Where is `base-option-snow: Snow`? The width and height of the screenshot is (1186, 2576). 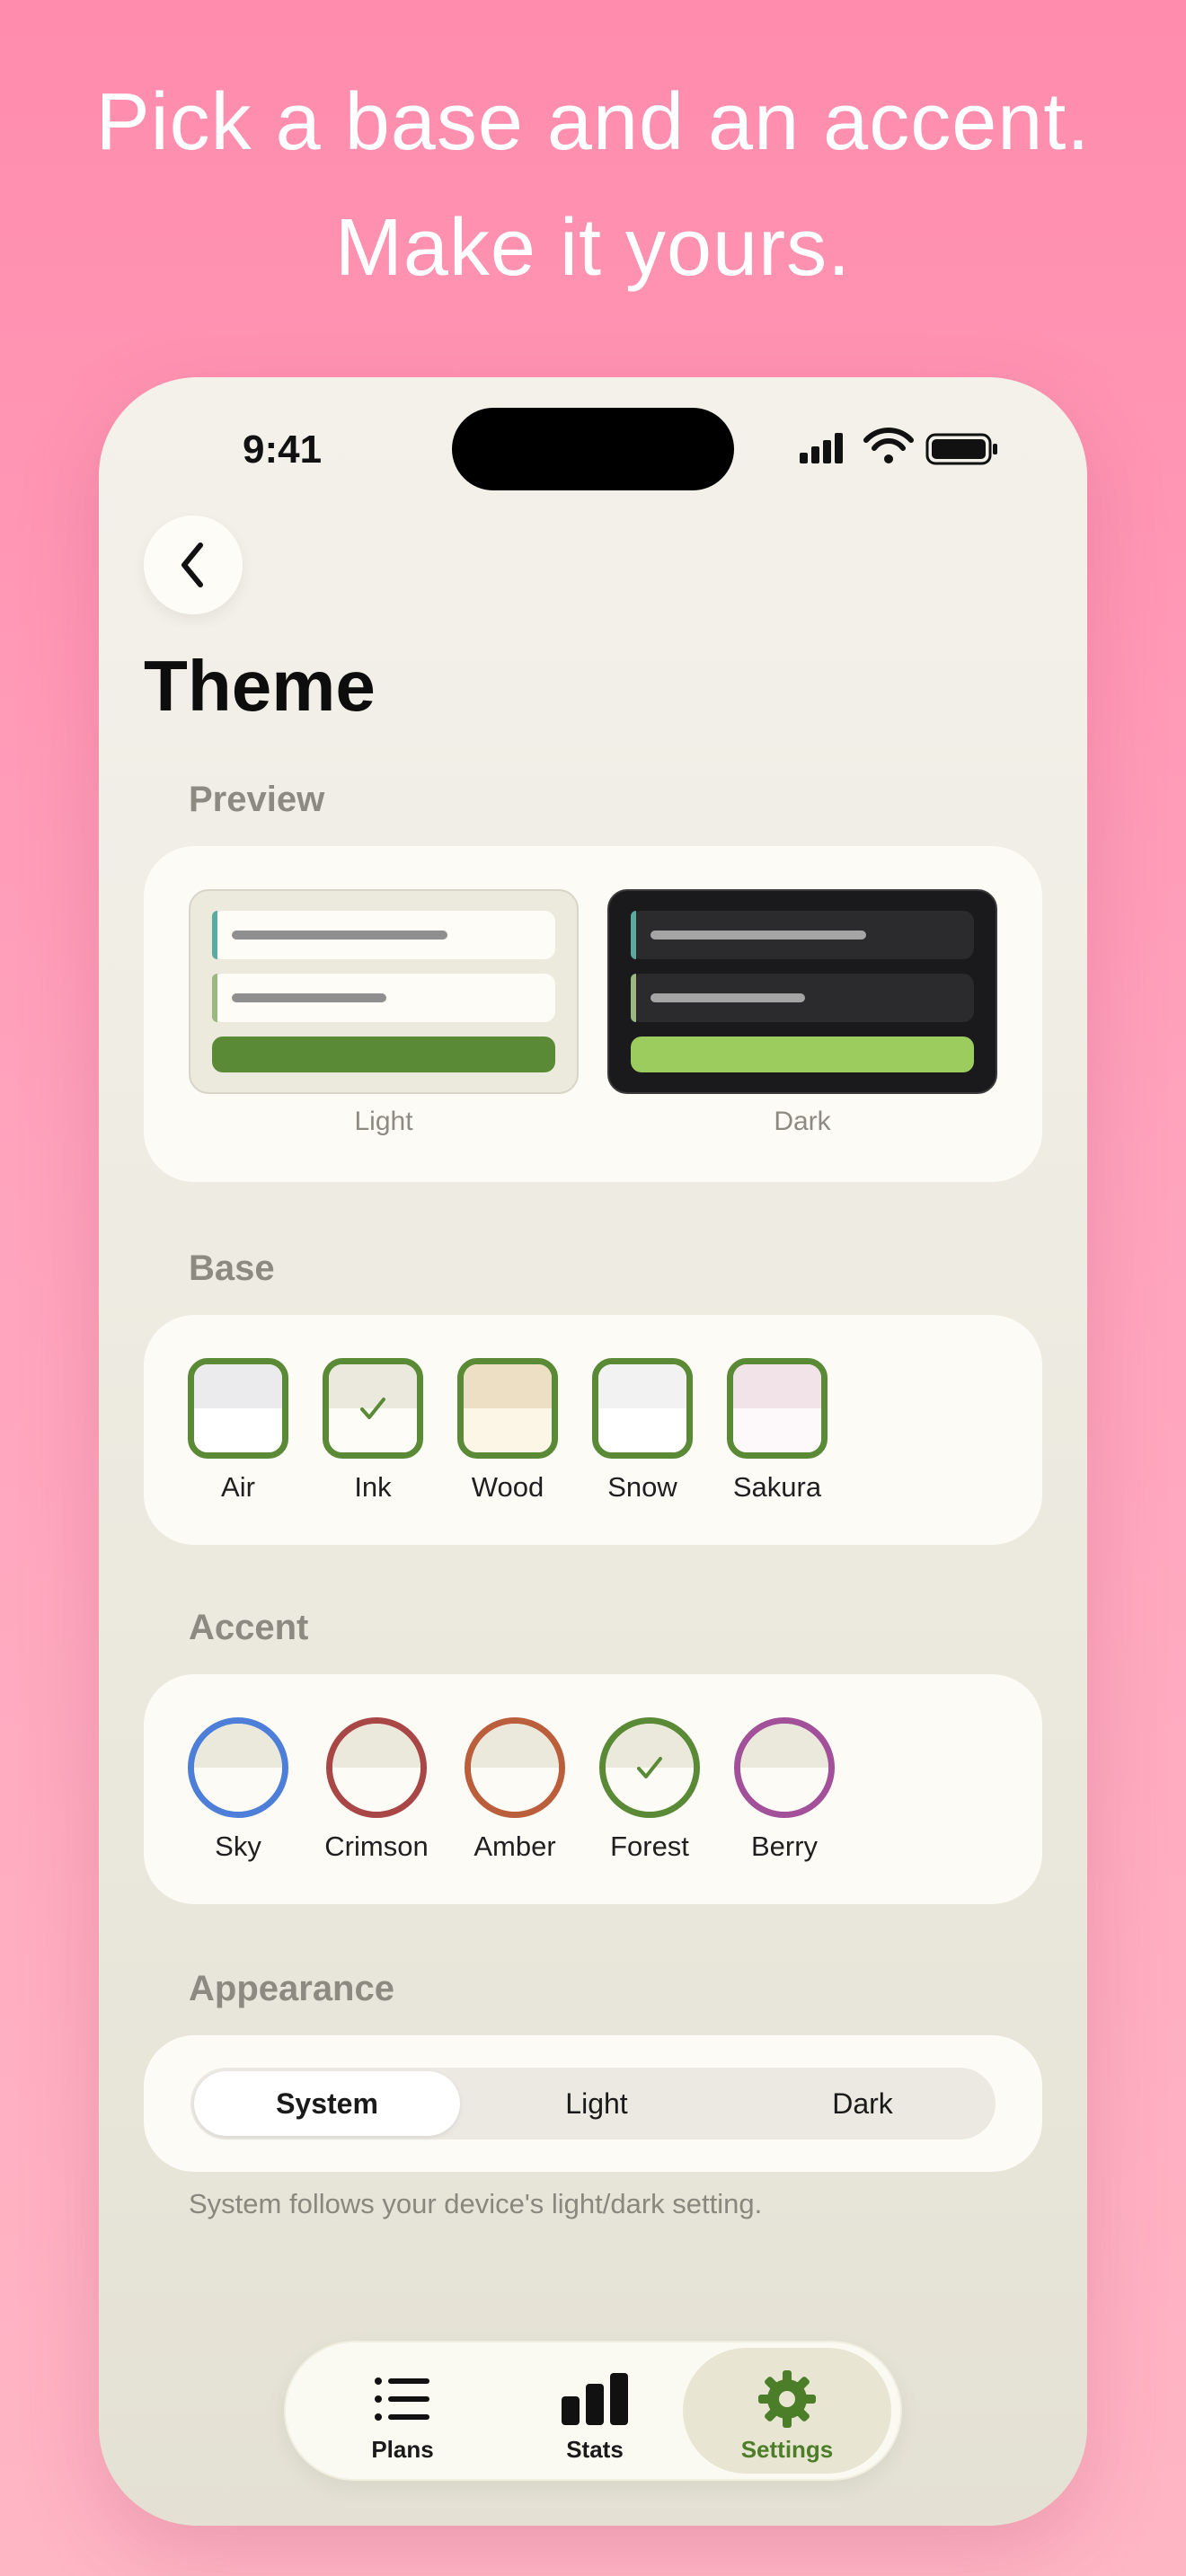
base-option-snow: Snow is located at coordinates (642, 1431).